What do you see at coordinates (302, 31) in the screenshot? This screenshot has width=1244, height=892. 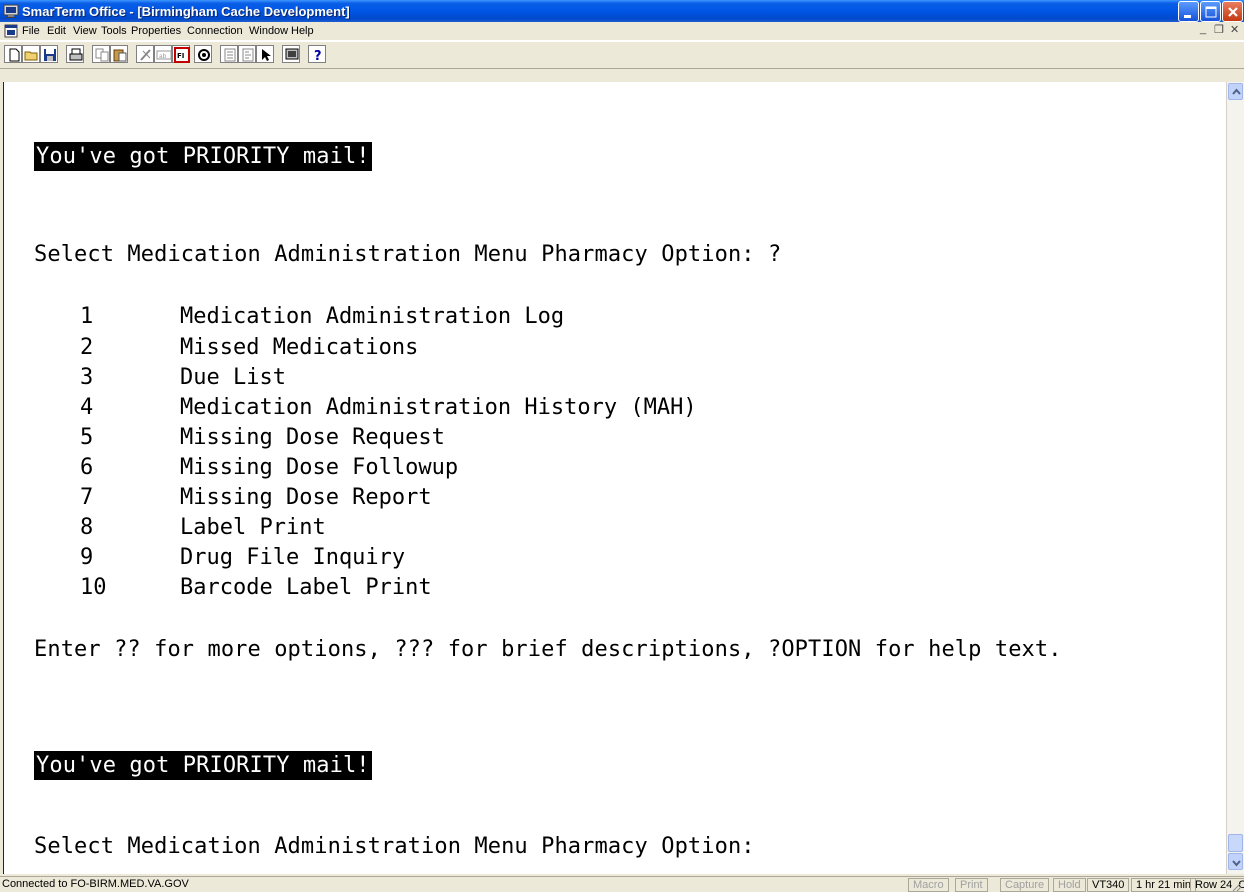 I see `menu-help: Help` at bounding box center [302, 31].